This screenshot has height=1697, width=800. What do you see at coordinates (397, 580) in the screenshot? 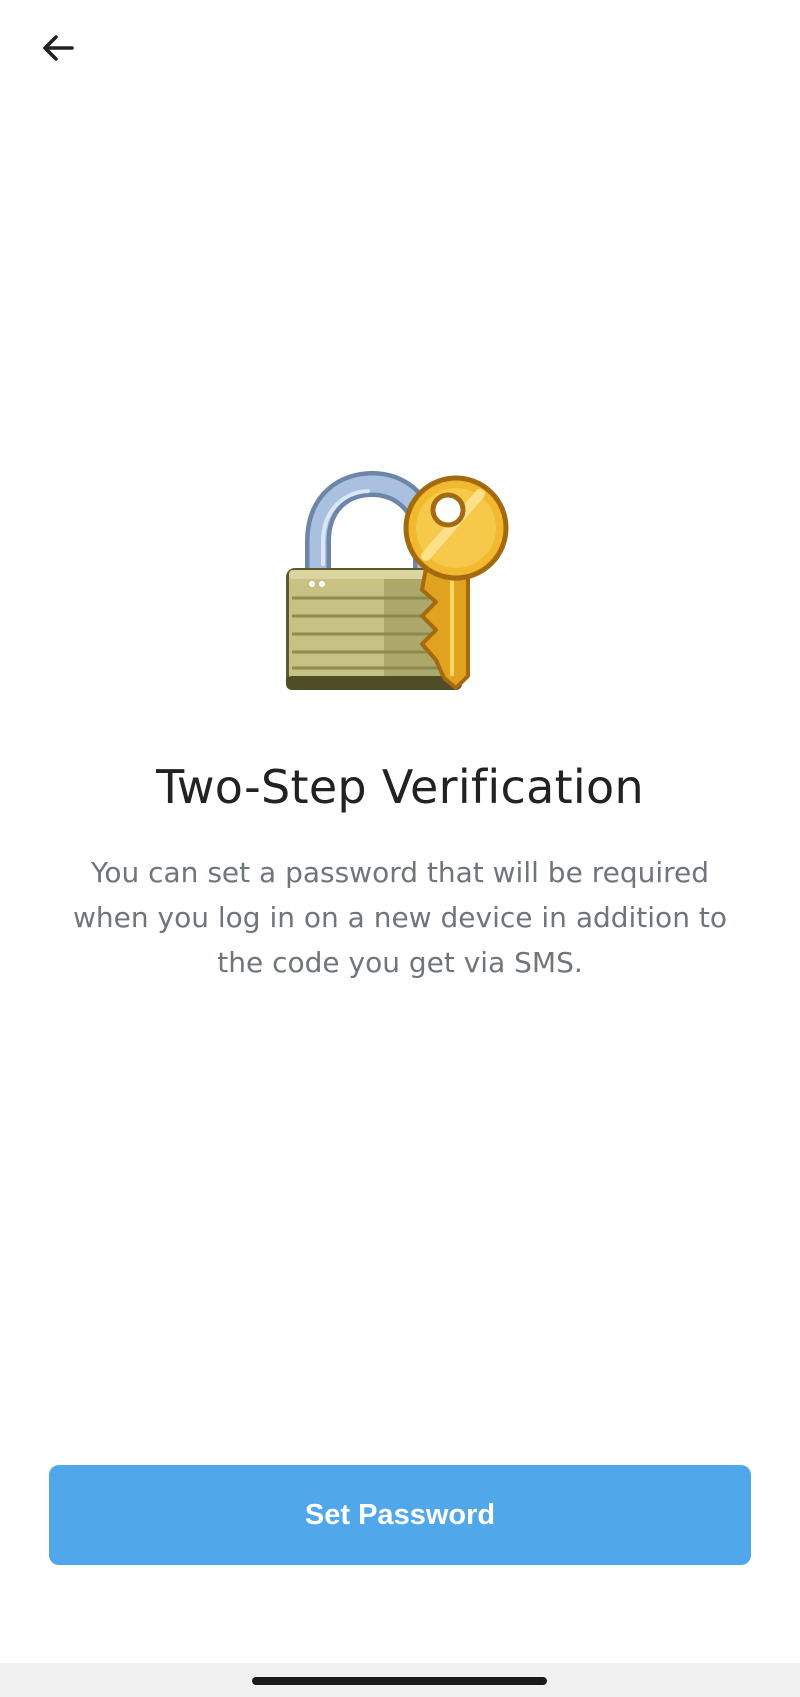
I see `lock-with-key-icon` at bounding box center [397, 580].